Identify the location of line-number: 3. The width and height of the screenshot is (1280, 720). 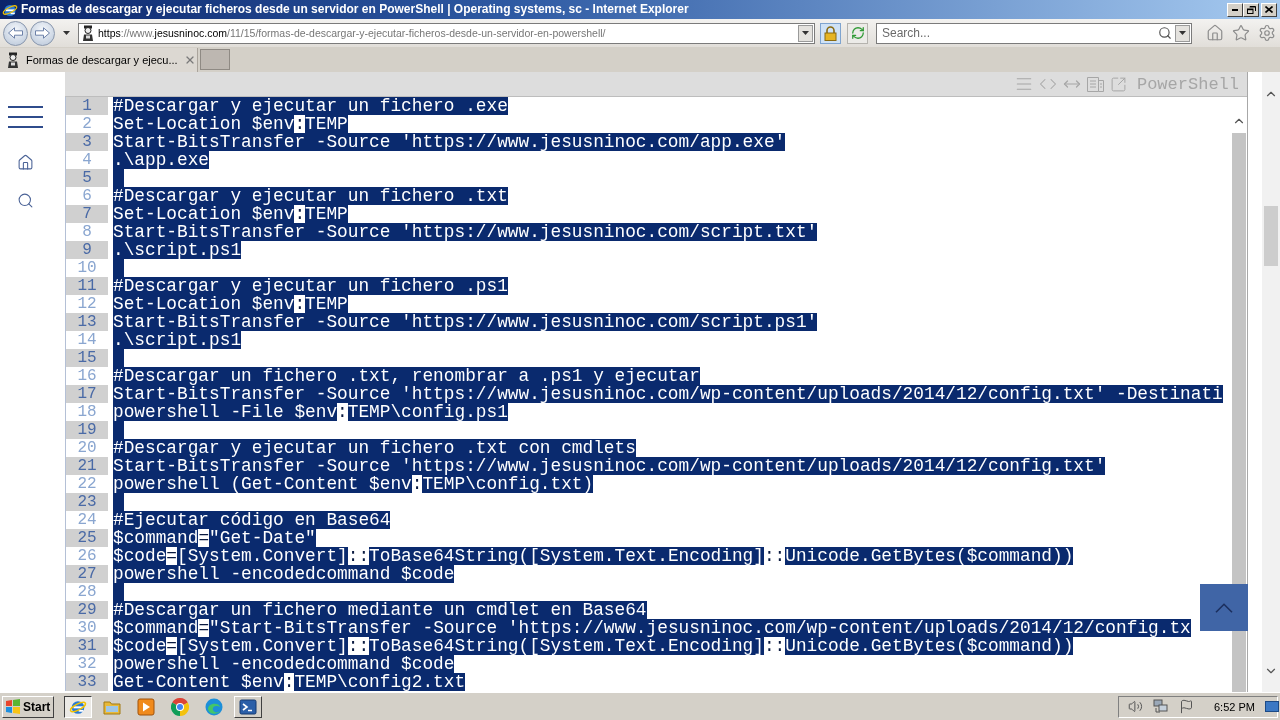
(86, 142).